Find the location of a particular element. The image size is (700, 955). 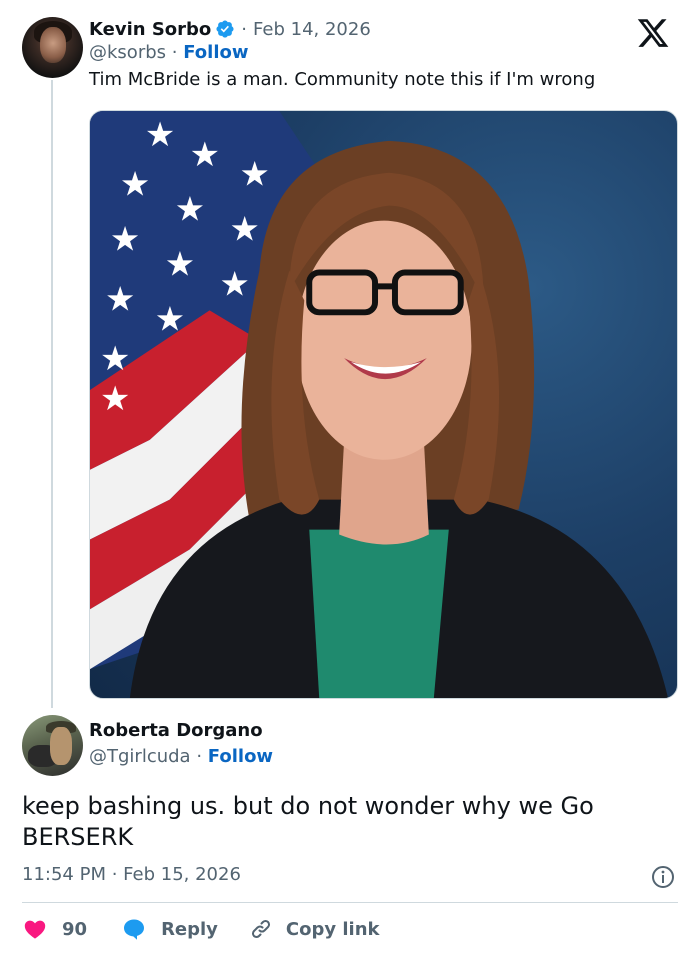

handle-line: @ksorbs · Follow is located at coordinates (169, 52).